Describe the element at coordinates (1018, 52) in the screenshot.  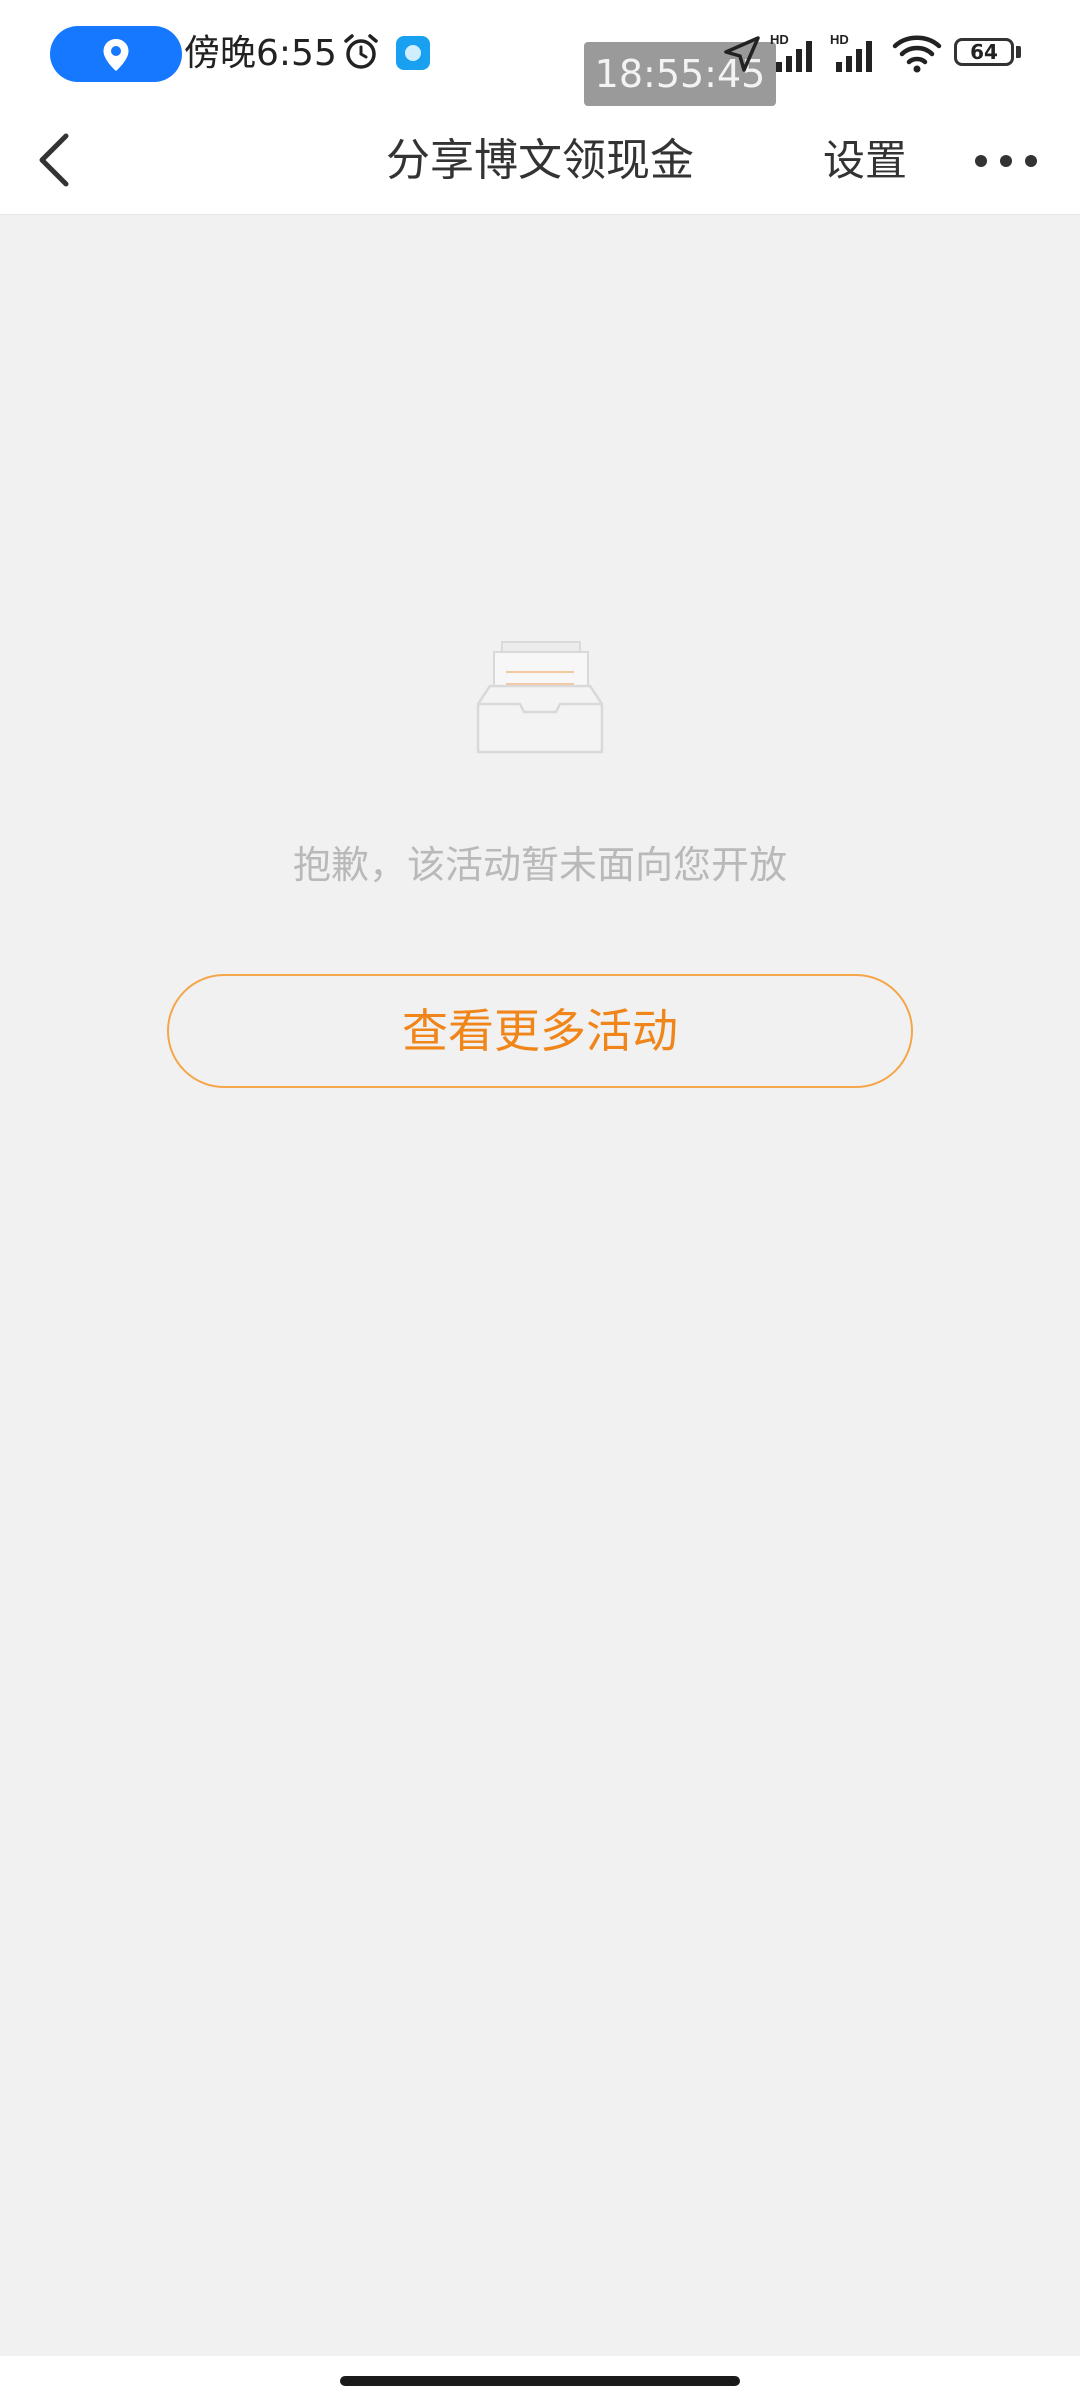
I see `battery-tip` at that location.